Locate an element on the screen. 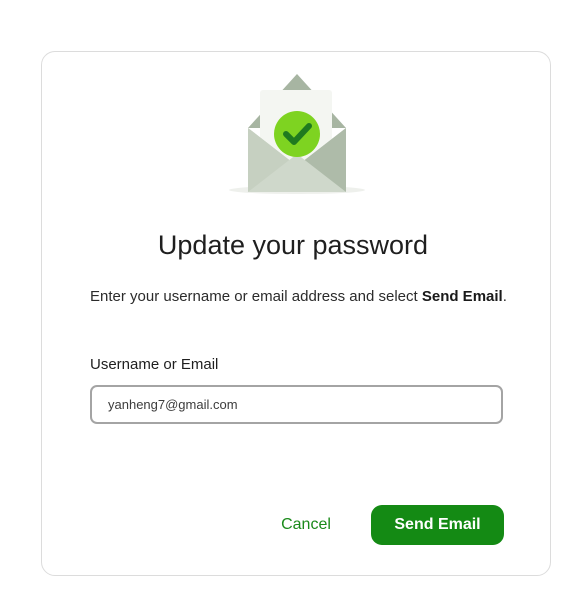  username-email-field-wrapper is located at coordinates (296, 404).